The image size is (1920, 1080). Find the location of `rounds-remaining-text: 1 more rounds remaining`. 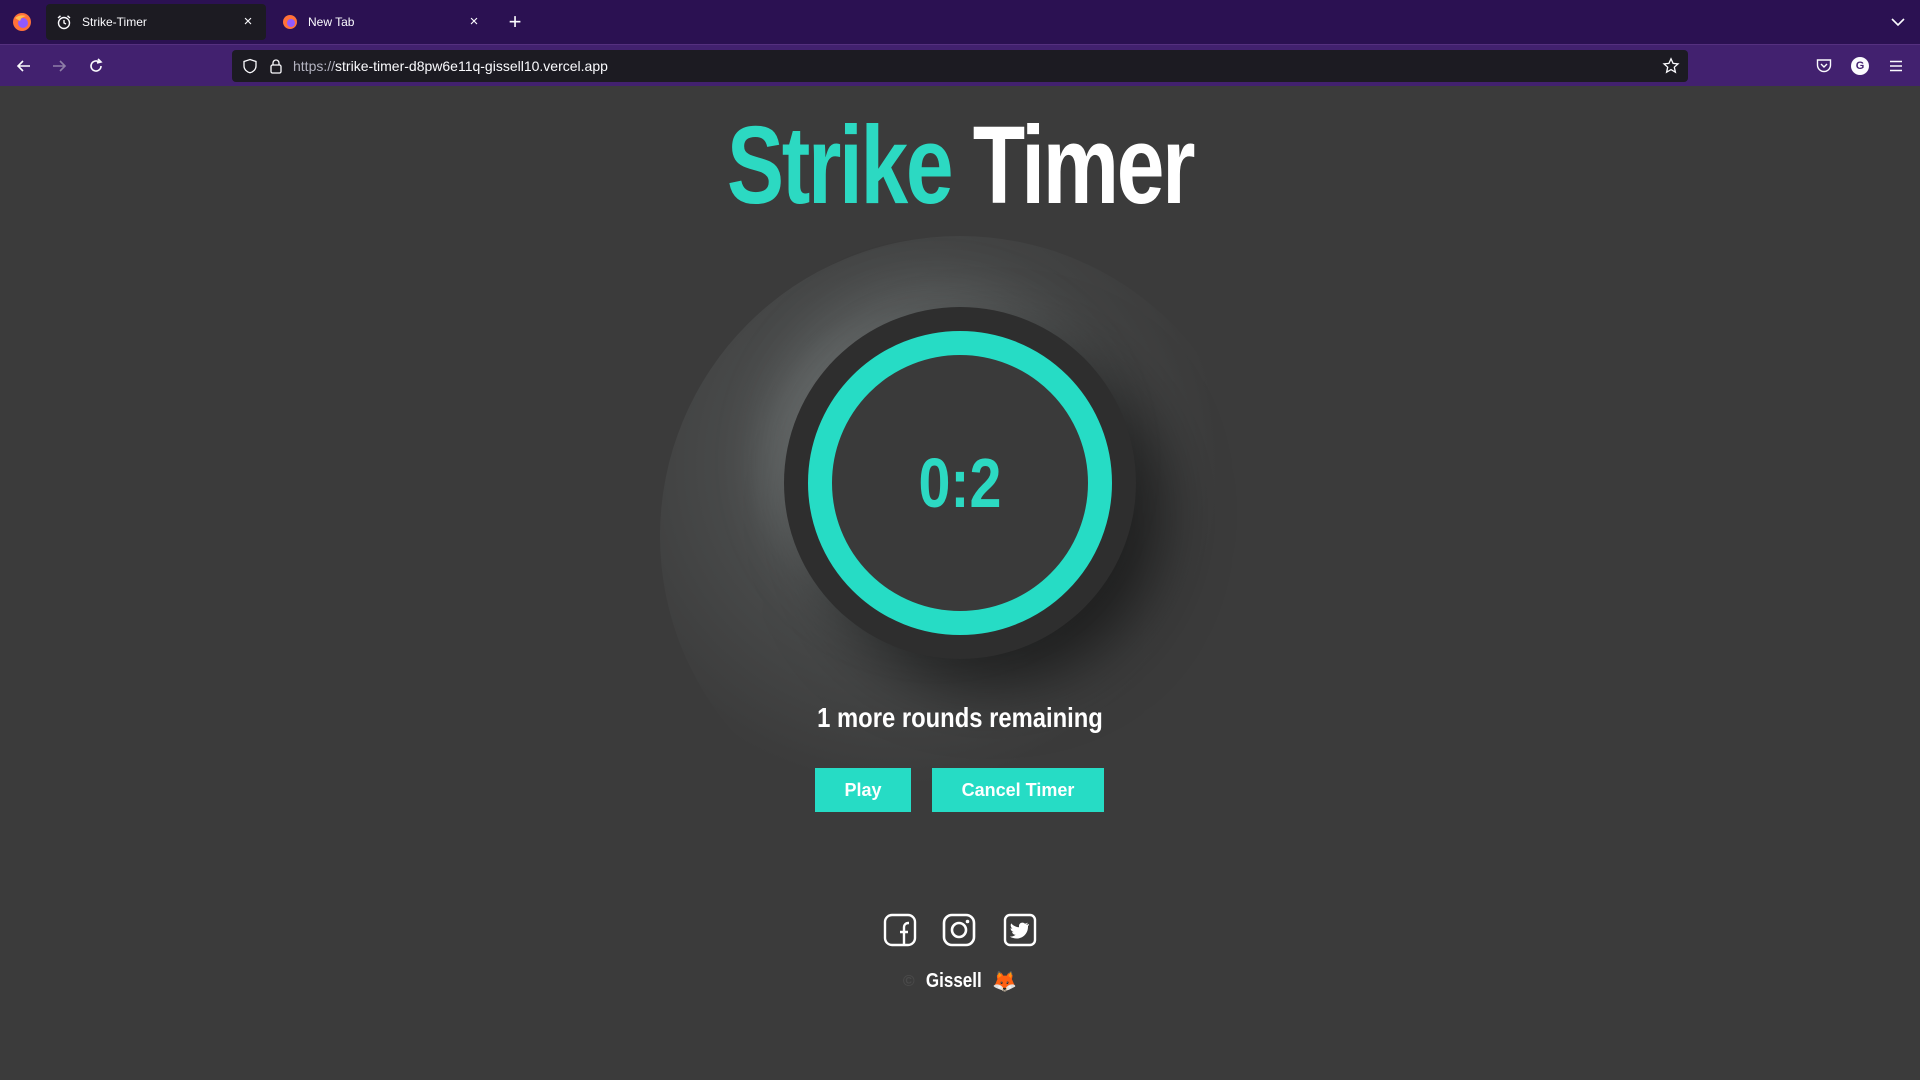

rounds-remaining-text: 1 more rounds remaining is located at coordinates (960, 717).